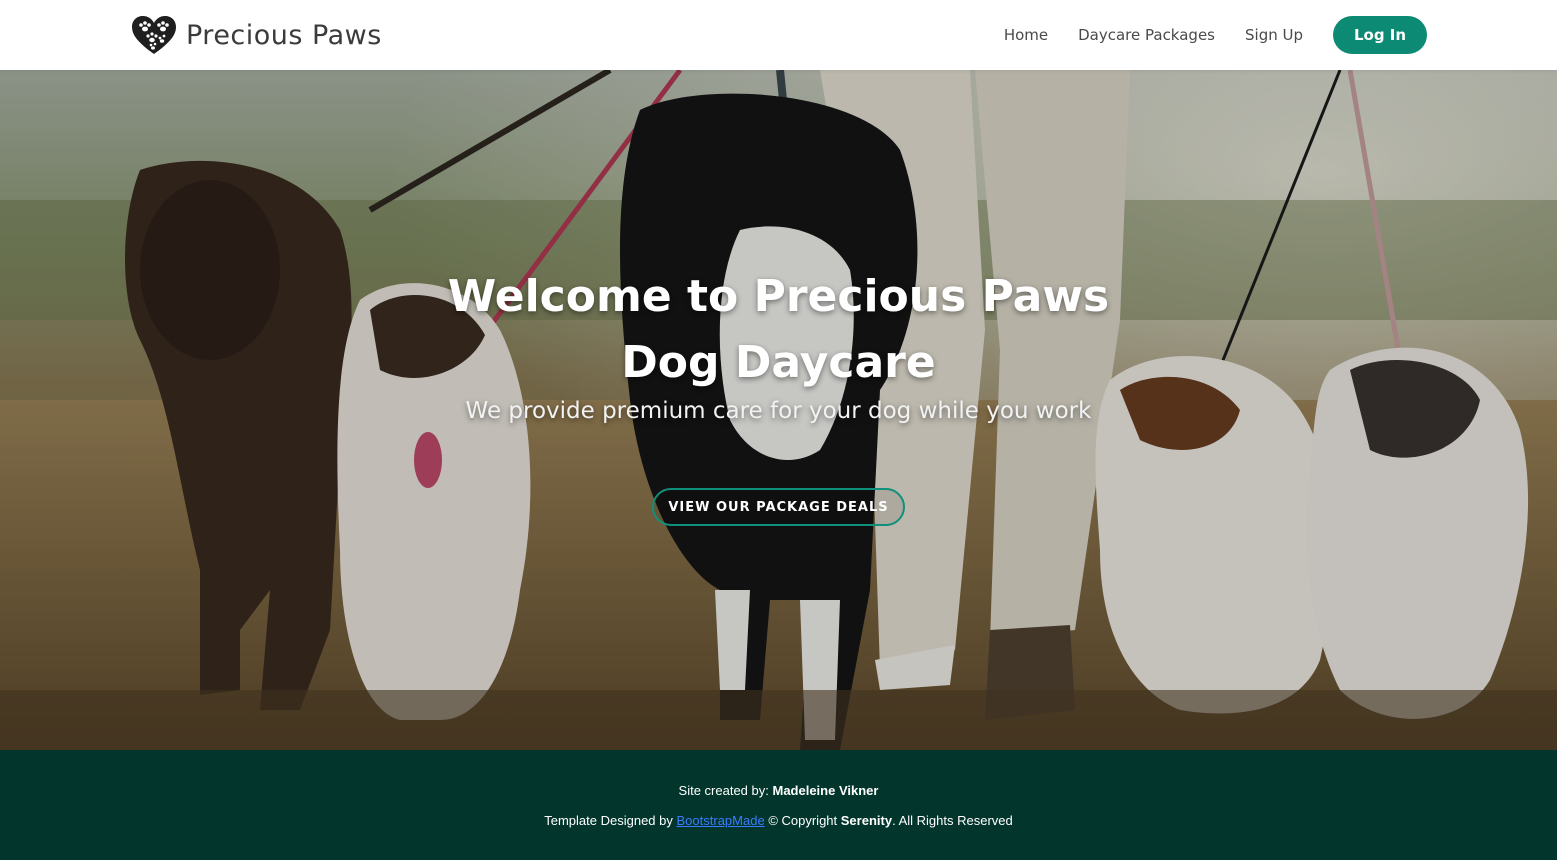  I want to click on brand-name: Precious Paws, so click(284, 35).